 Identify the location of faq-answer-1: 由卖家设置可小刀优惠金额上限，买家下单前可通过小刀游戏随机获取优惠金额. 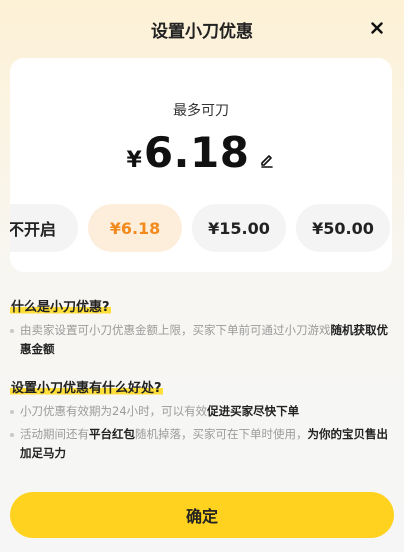
(203, 340).